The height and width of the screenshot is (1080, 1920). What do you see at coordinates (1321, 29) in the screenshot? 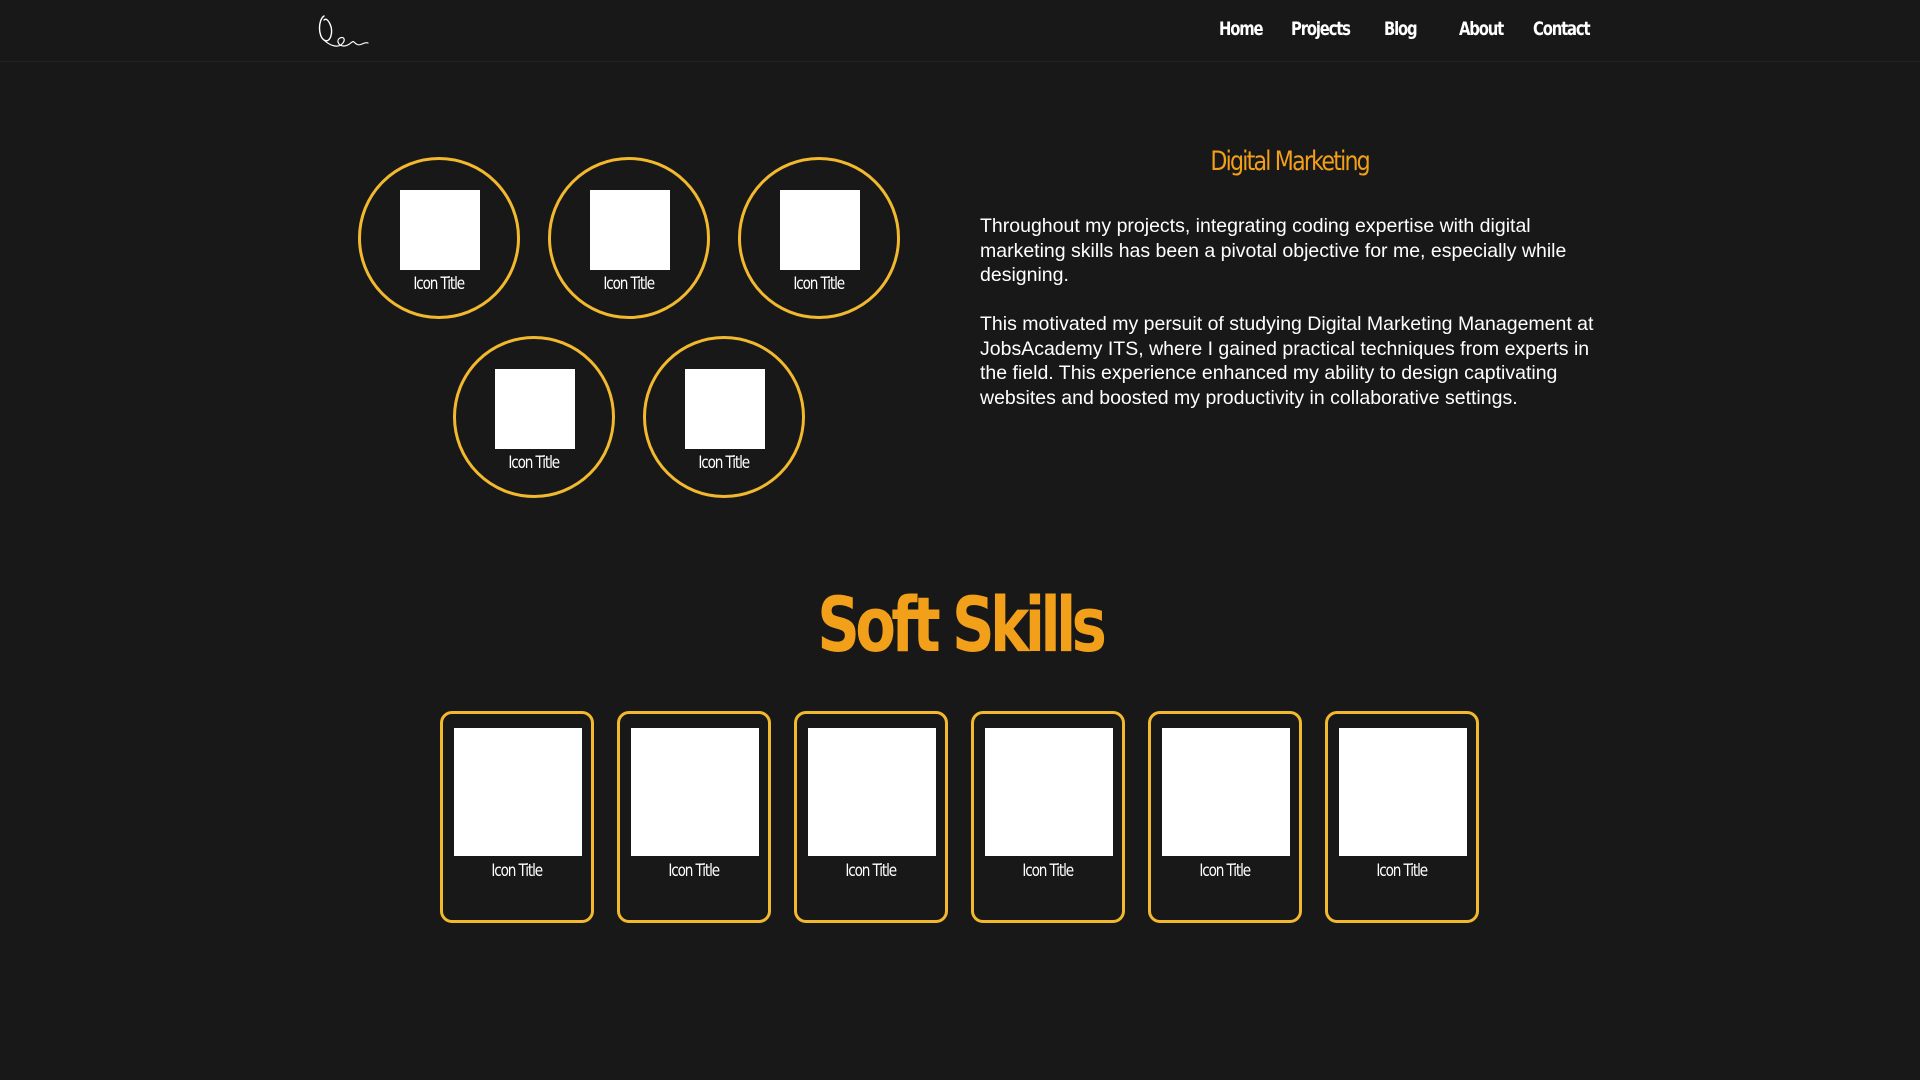
I see `nav-link-projects: Projects` at bounding box center [1321, 29].